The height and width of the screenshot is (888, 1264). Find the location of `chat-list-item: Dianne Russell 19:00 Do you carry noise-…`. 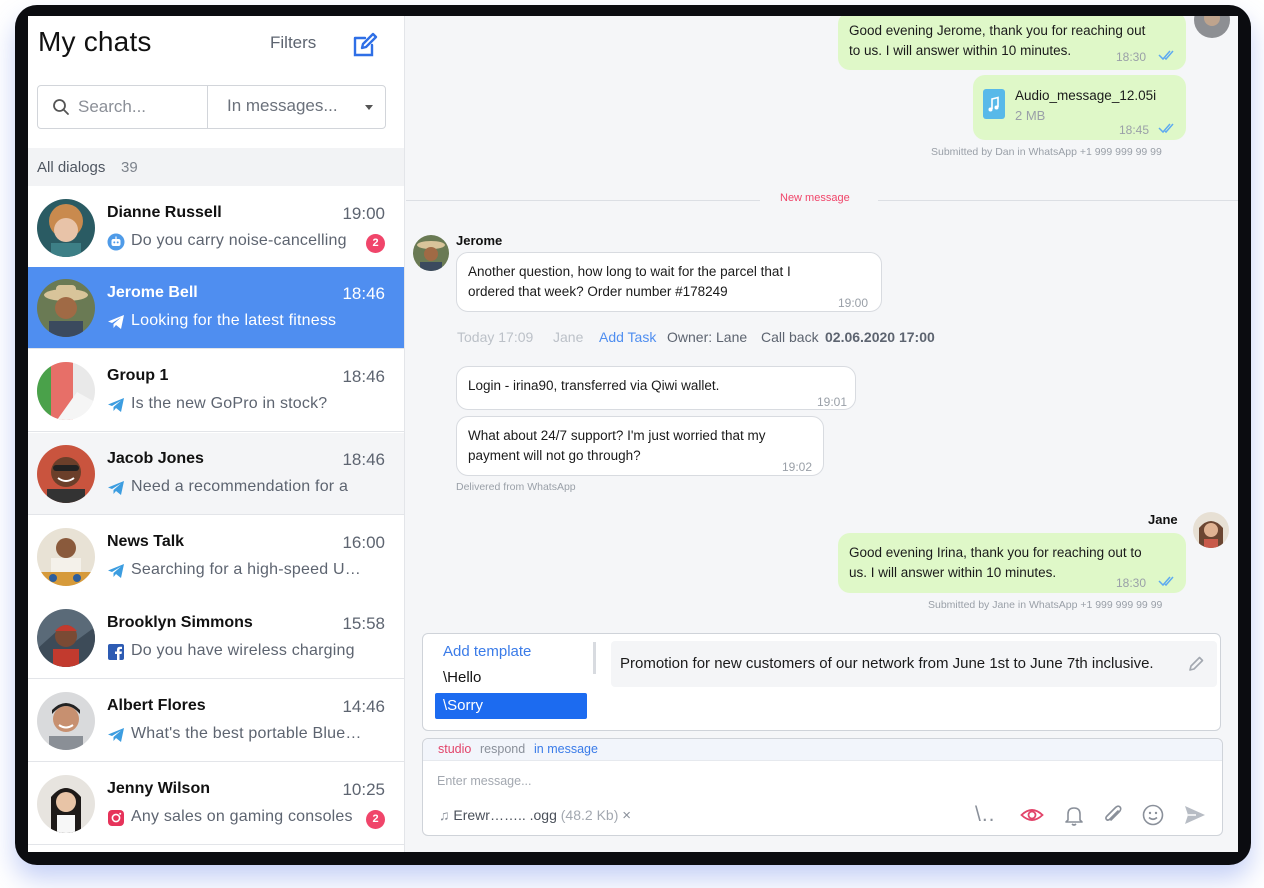

chat-list-item: Dianne Russell 19:00 Do you carry noise-… is located at coordinates (216, 228).